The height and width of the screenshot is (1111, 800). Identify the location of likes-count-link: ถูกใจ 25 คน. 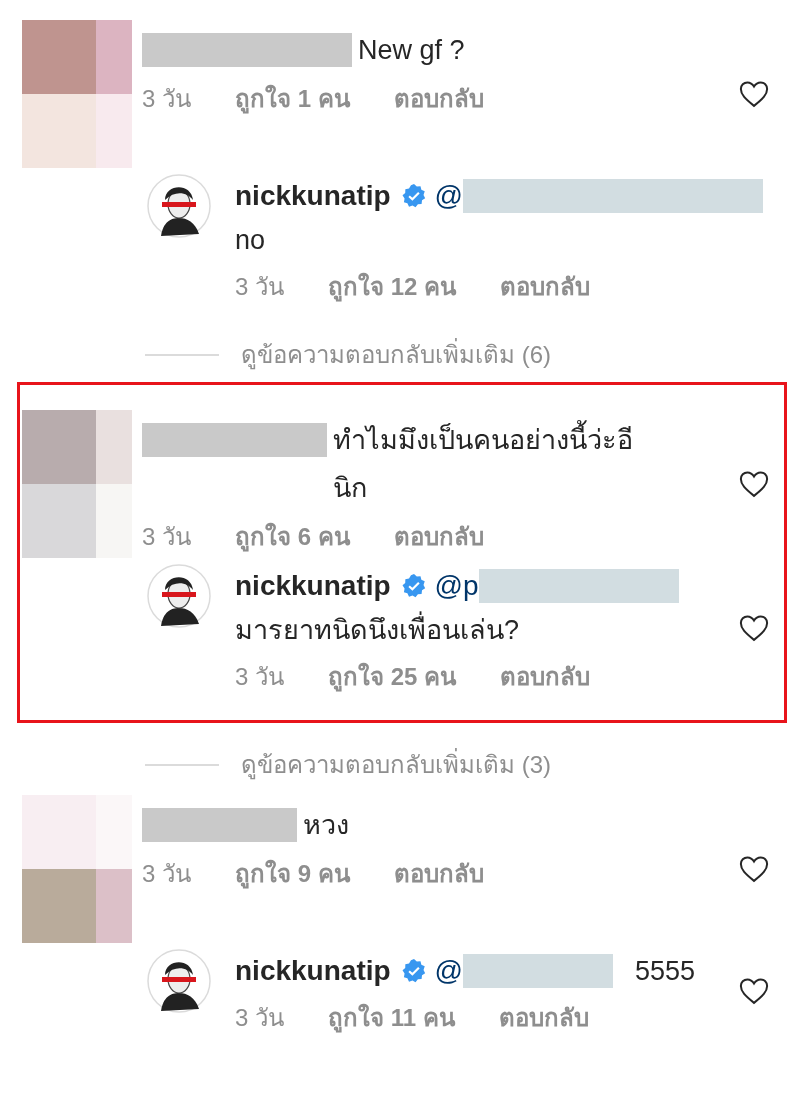
(392, 677).